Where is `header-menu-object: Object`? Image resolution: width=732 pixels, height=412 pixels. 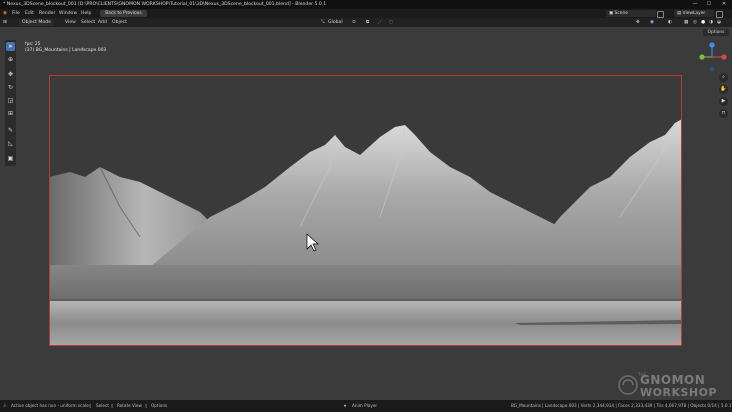
header-menu-object: Object is located at coordinates (119, 22).